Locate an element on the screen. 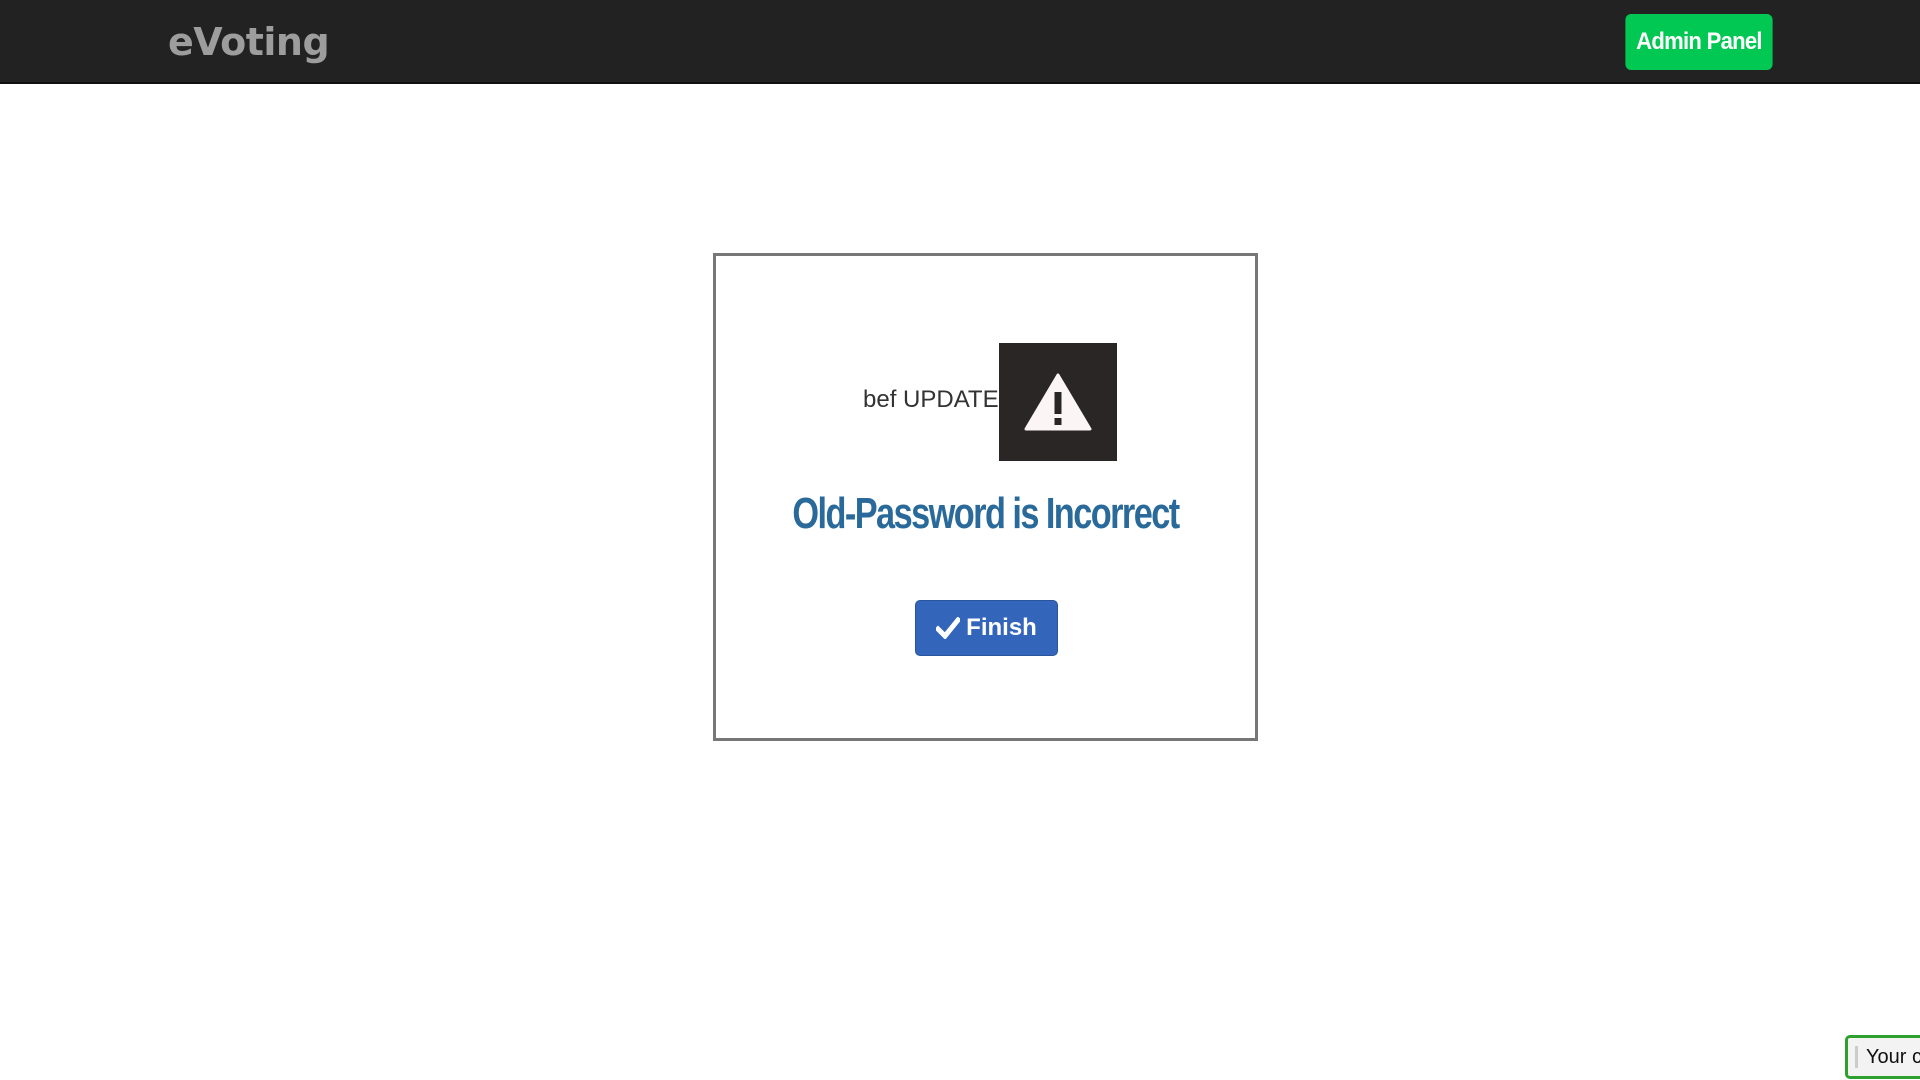  top-navbar: eVoting Admin Panel is located at coordinates (960, 42).